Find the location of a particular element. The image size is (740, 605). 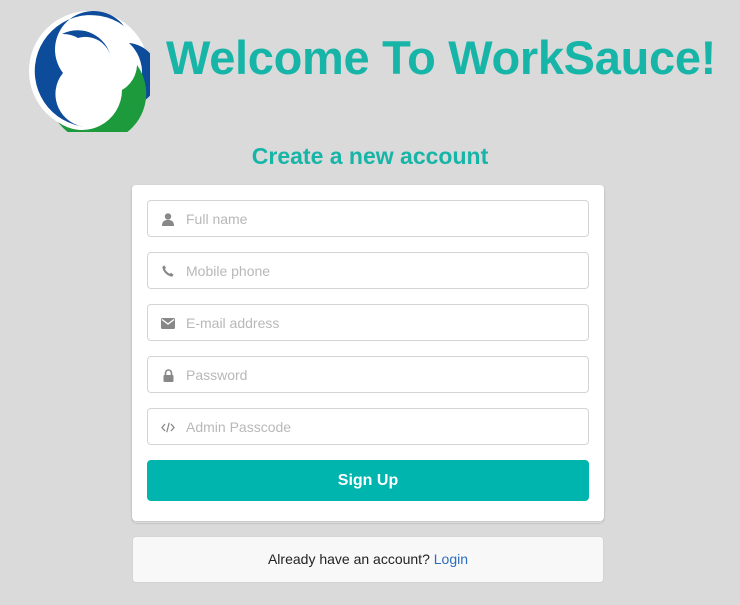

lock-icon is located at coordinates (168, 375).